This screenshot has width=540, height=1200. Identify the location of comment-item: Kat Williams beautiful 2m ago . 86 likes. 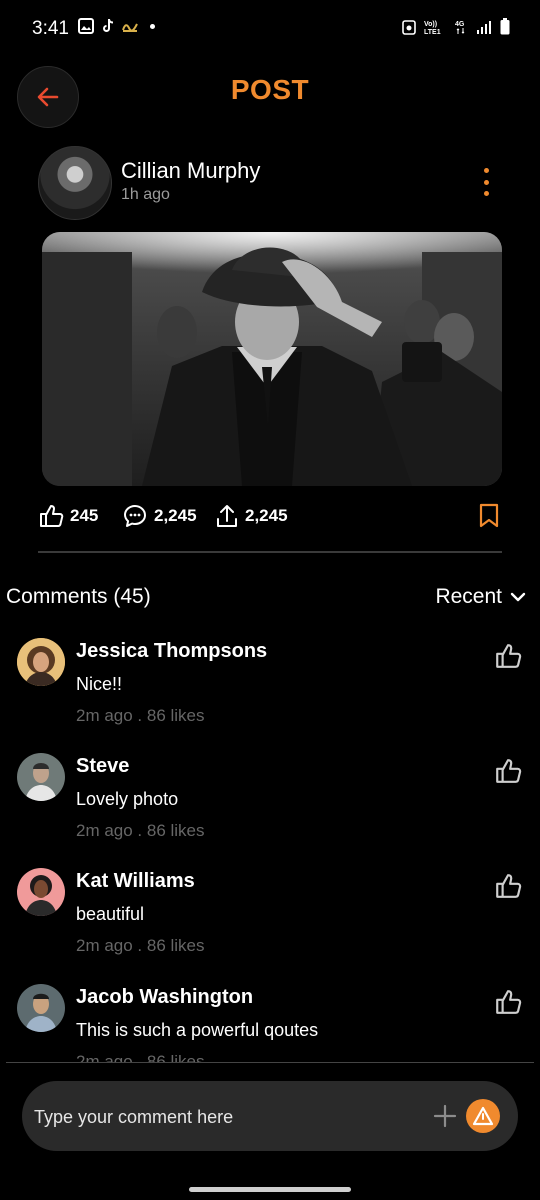
(270, 923).